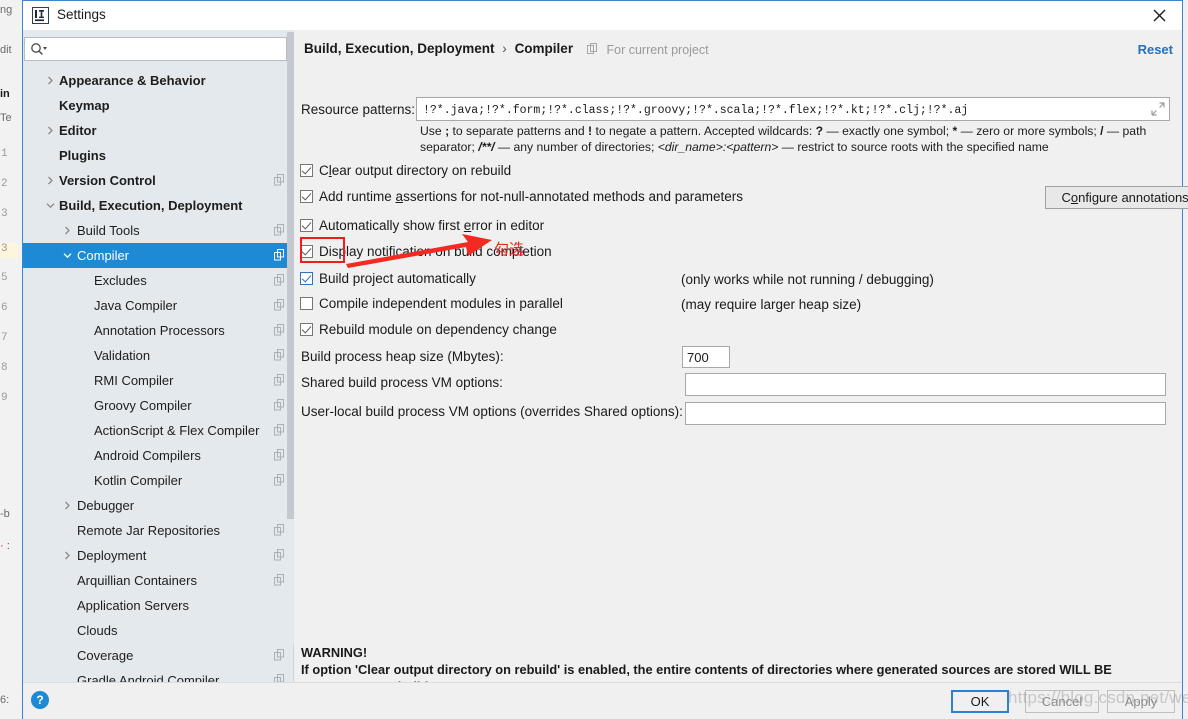 The image size is (1188, 719). I want to click on sidebar-item-label: Version Control, so click(107, 180).